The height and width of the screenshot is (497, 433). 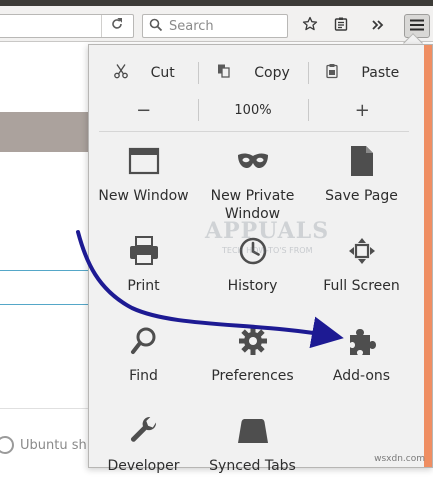 What do you see at coordinates (121, 73) in the screenshot?
I see `scissors-icon` at bounding box center [121, 73].